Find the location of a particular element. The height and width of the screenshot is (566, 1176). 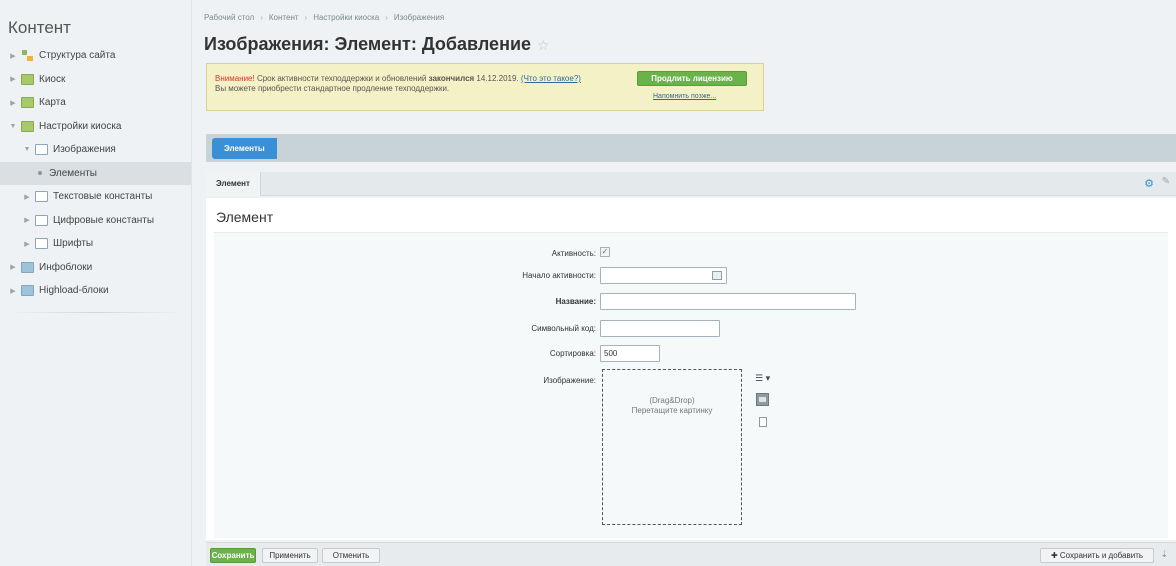

image-label: Изображение: is located at coordinates (569, 380).